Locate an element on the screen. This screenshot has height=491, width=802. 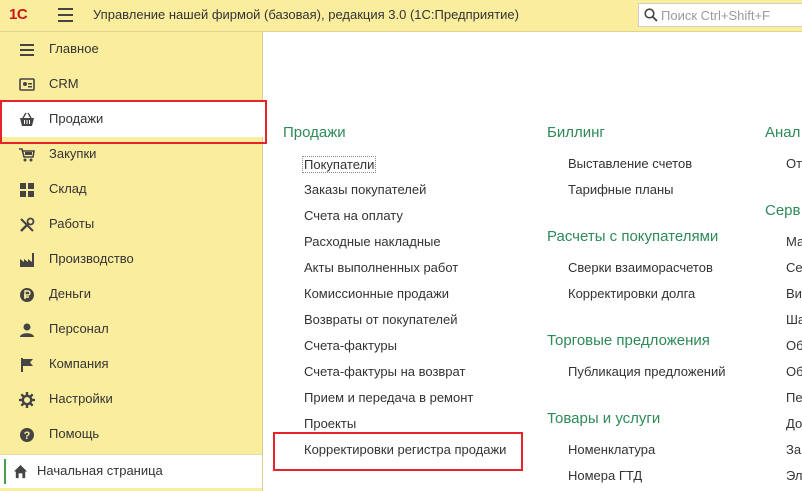
section-title-sales: Продажи is located at coordinates (314, 132).